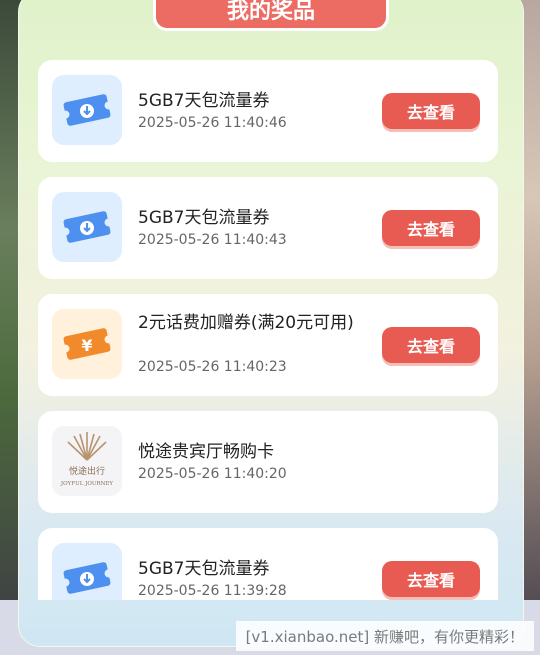 The image size is (540, 655). I want to click on watermark: [v1.xianbao.net] 新赚吧，有你更精彩！, so click(384, 636).